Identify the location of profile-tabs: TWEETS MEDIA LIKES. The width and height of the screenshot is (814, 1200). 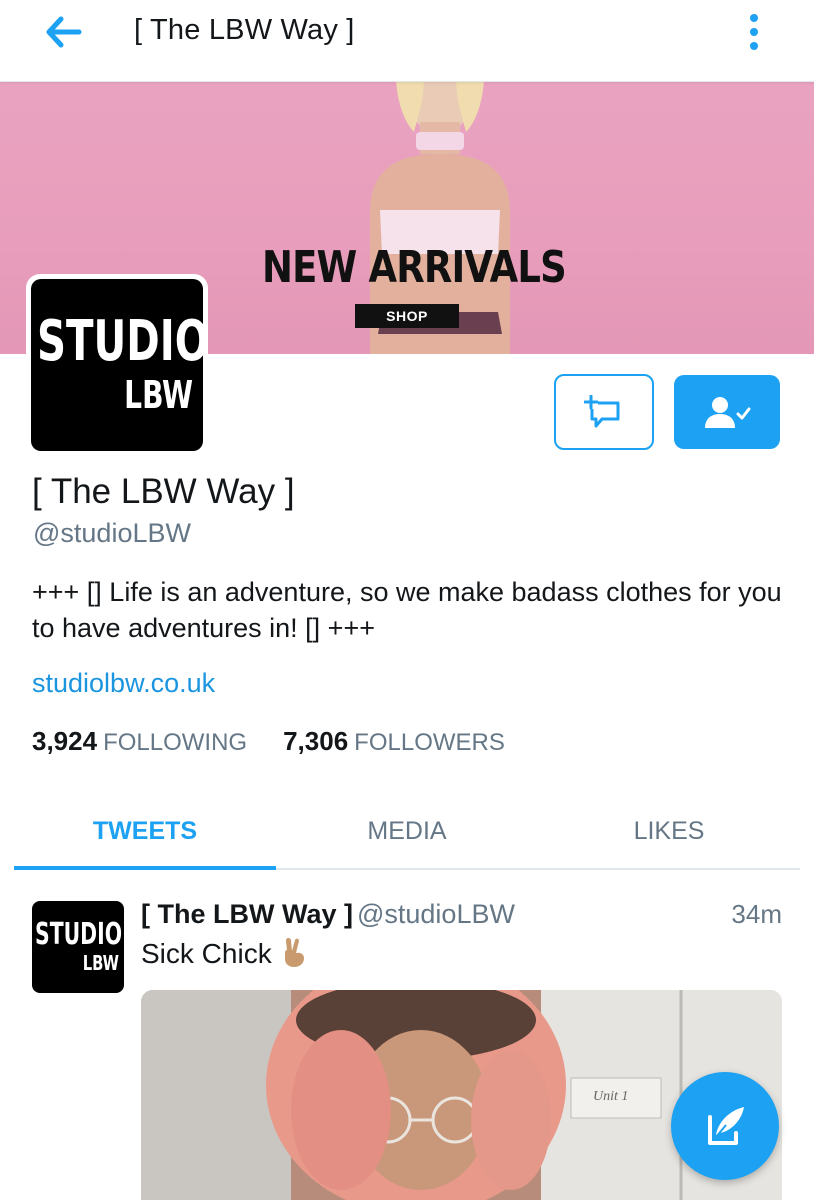
(407, 830).